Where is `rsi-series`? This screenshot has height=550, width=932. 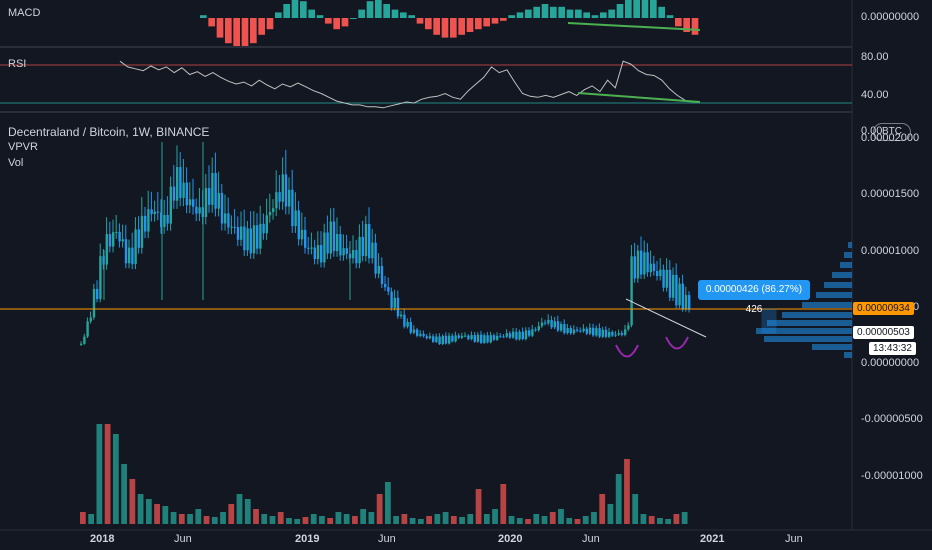
rsi-series is located at coordinates (402, 84).